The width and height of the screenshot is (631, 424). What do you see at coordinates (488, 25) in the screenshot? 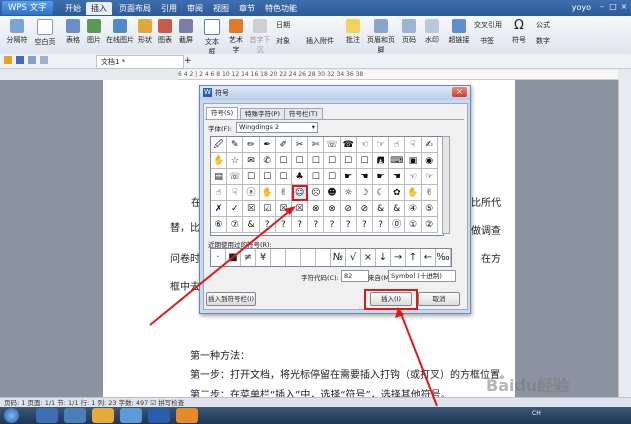
I see `cross-reference-button: 交叉引用` at bounding box center [488, 25].